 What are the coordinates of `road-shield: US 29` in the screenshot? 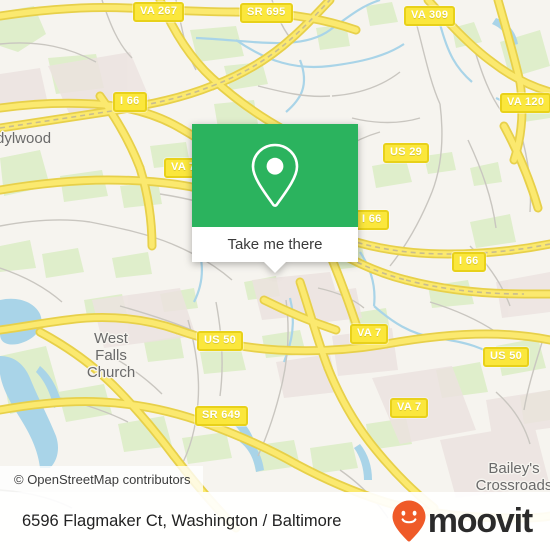 It's located at (406, 153).